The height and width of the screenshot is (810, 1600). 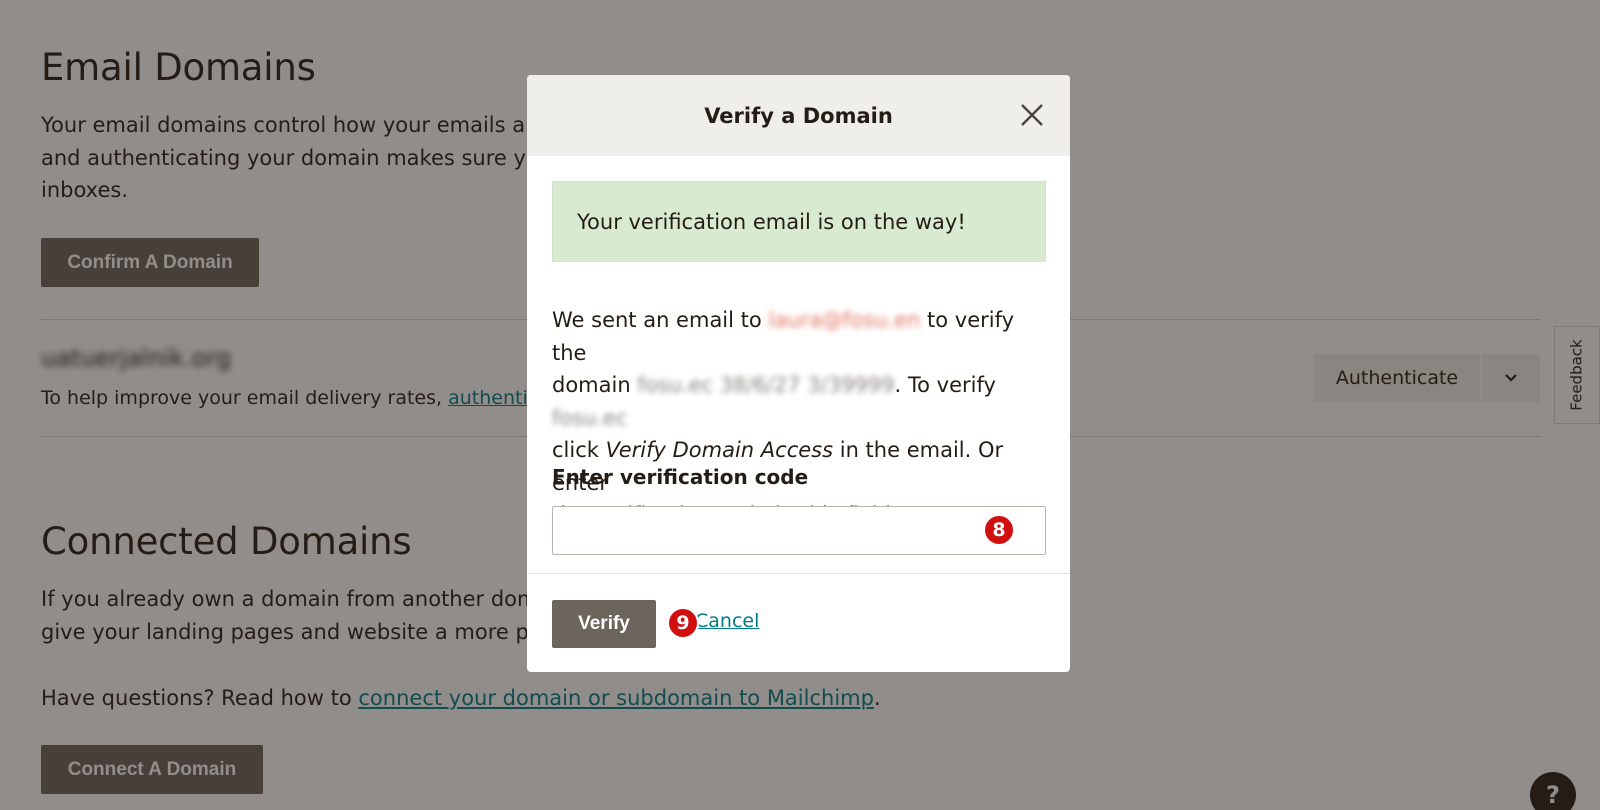 I want to click on redacted-domain: fosu.ec 38/6/27 3/39999, so click(x=766, y=385).